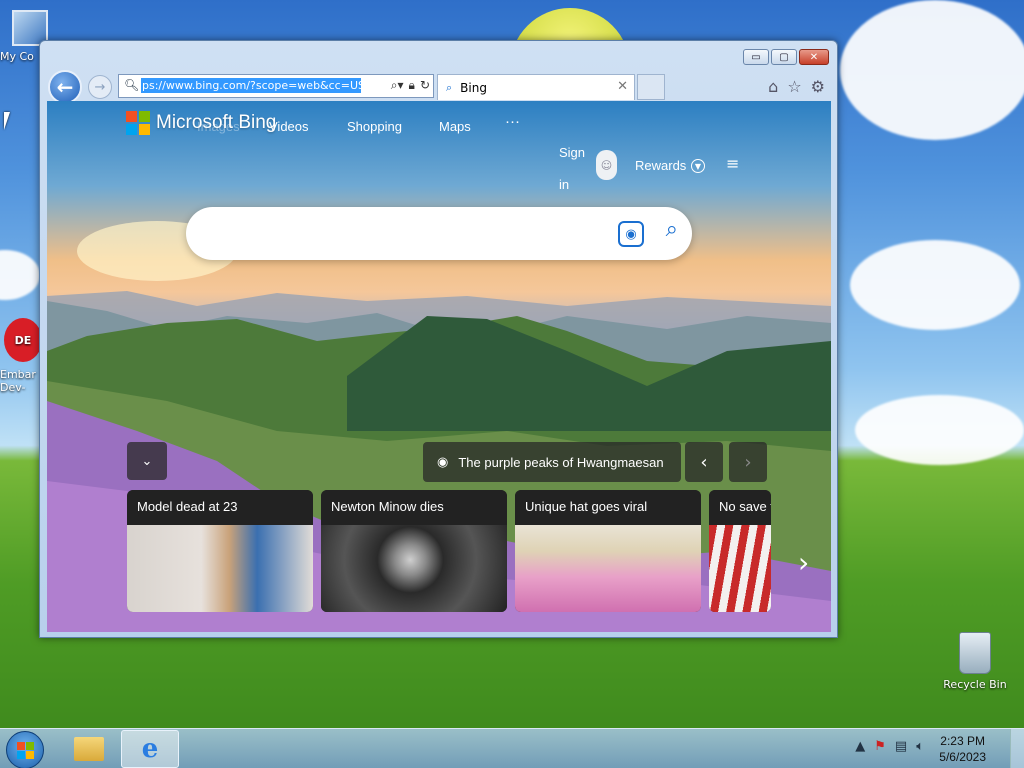 The height and width of the screenshot is (768, 1024). I want to click on news-card: Newton Minow dies, so click(414, 551).